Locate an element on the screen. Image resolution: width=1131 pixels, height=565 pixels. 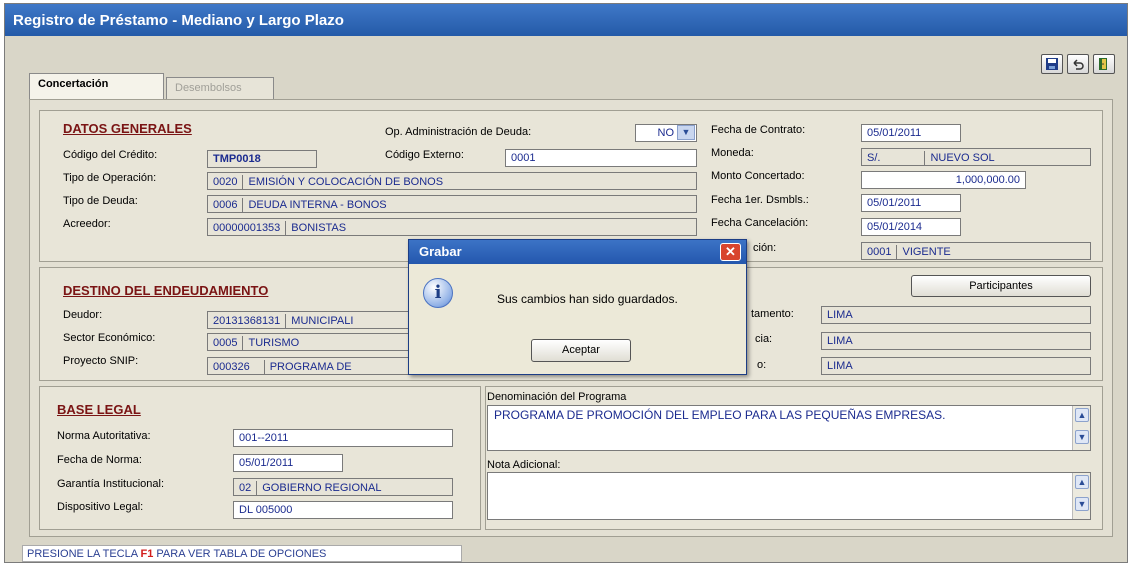
garantia-label: Garantía Institucional: is located at coordinates (111, 484).